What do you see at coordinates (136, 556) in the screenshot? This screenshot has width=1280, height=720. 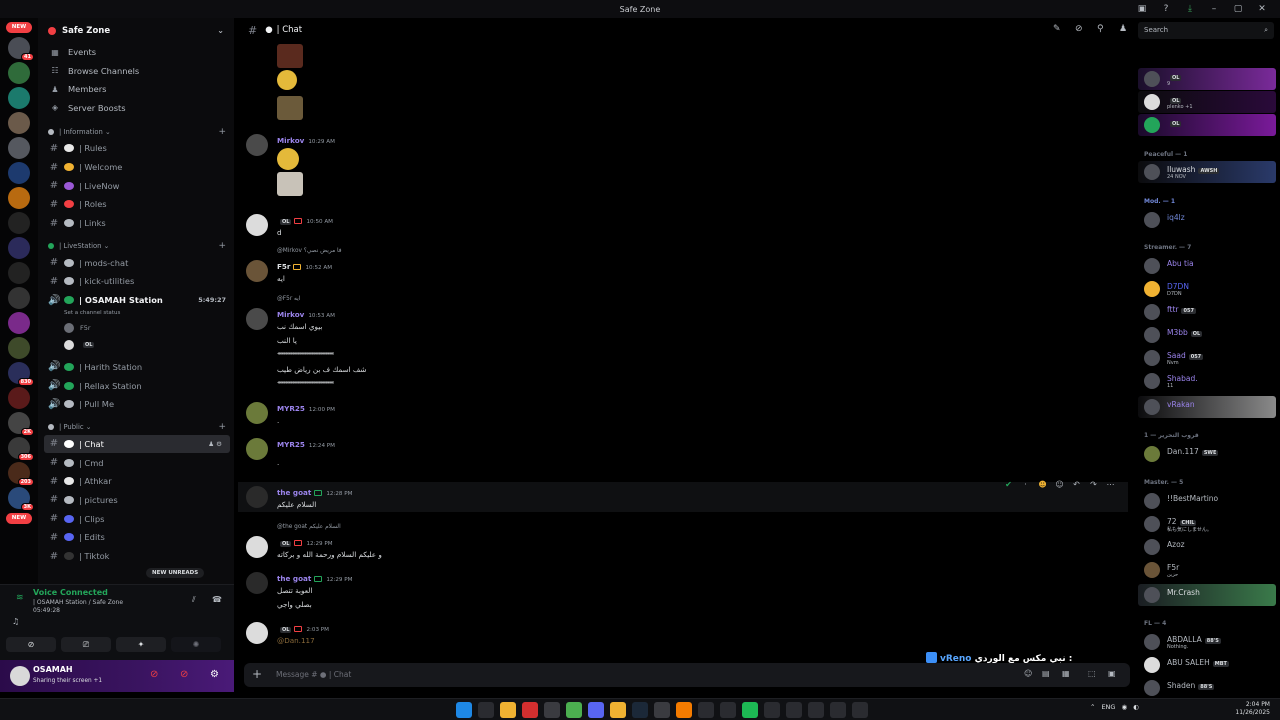 I see `channel-tiktok: # | Tiktok` at bounding box center [136, 556].